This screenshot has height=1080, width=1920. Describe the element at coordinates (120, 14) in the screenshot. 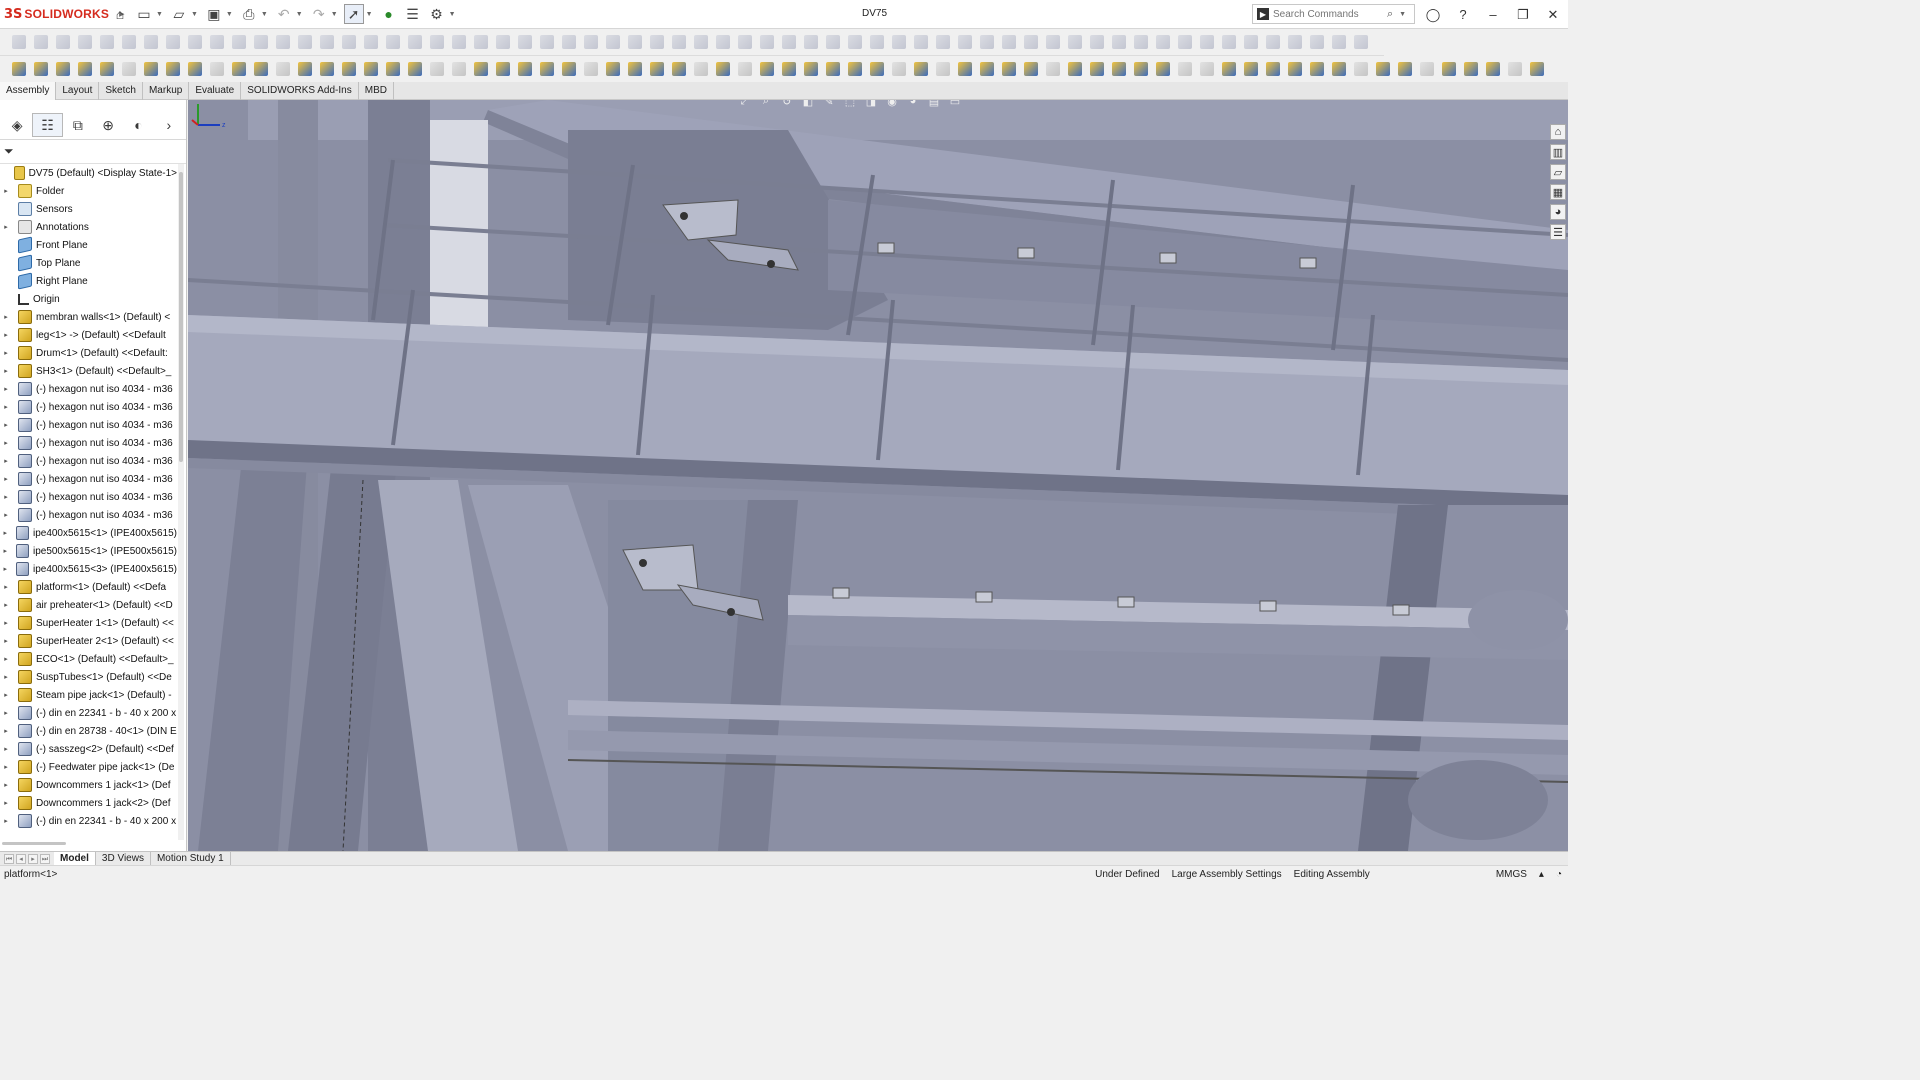

I see `home-icon: ⌂` at that location.